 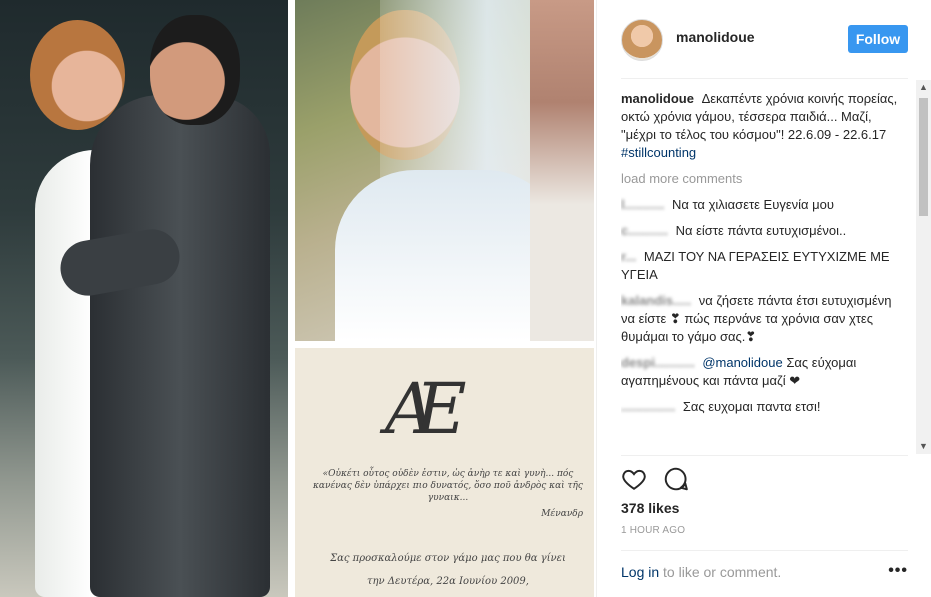 I want to click on login-prompt-text: to like or comment., so click(x=720, y=572).